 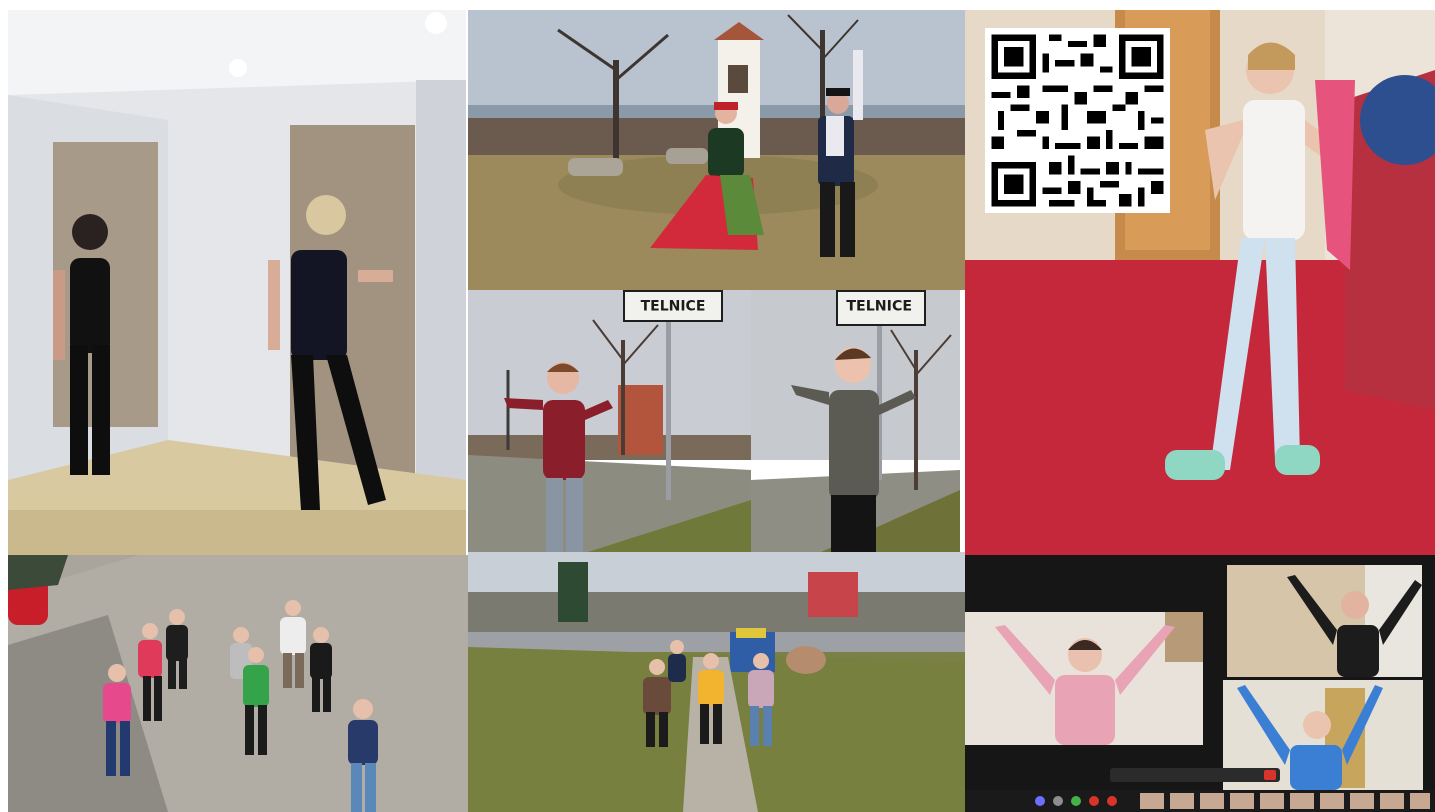 What do you see at coordinates (238, 683) in the screenshot?
I see `photo-group-courtyard` at bounding box center [238, 683].